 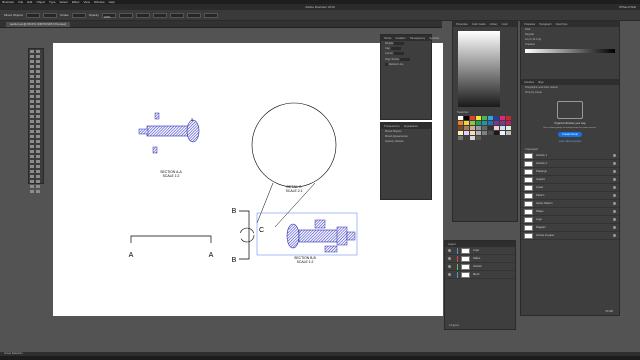 What do you see at coordinates (570, 51) in the screenshot?
I see `gradient-slider` at bounding box center [570, 51].